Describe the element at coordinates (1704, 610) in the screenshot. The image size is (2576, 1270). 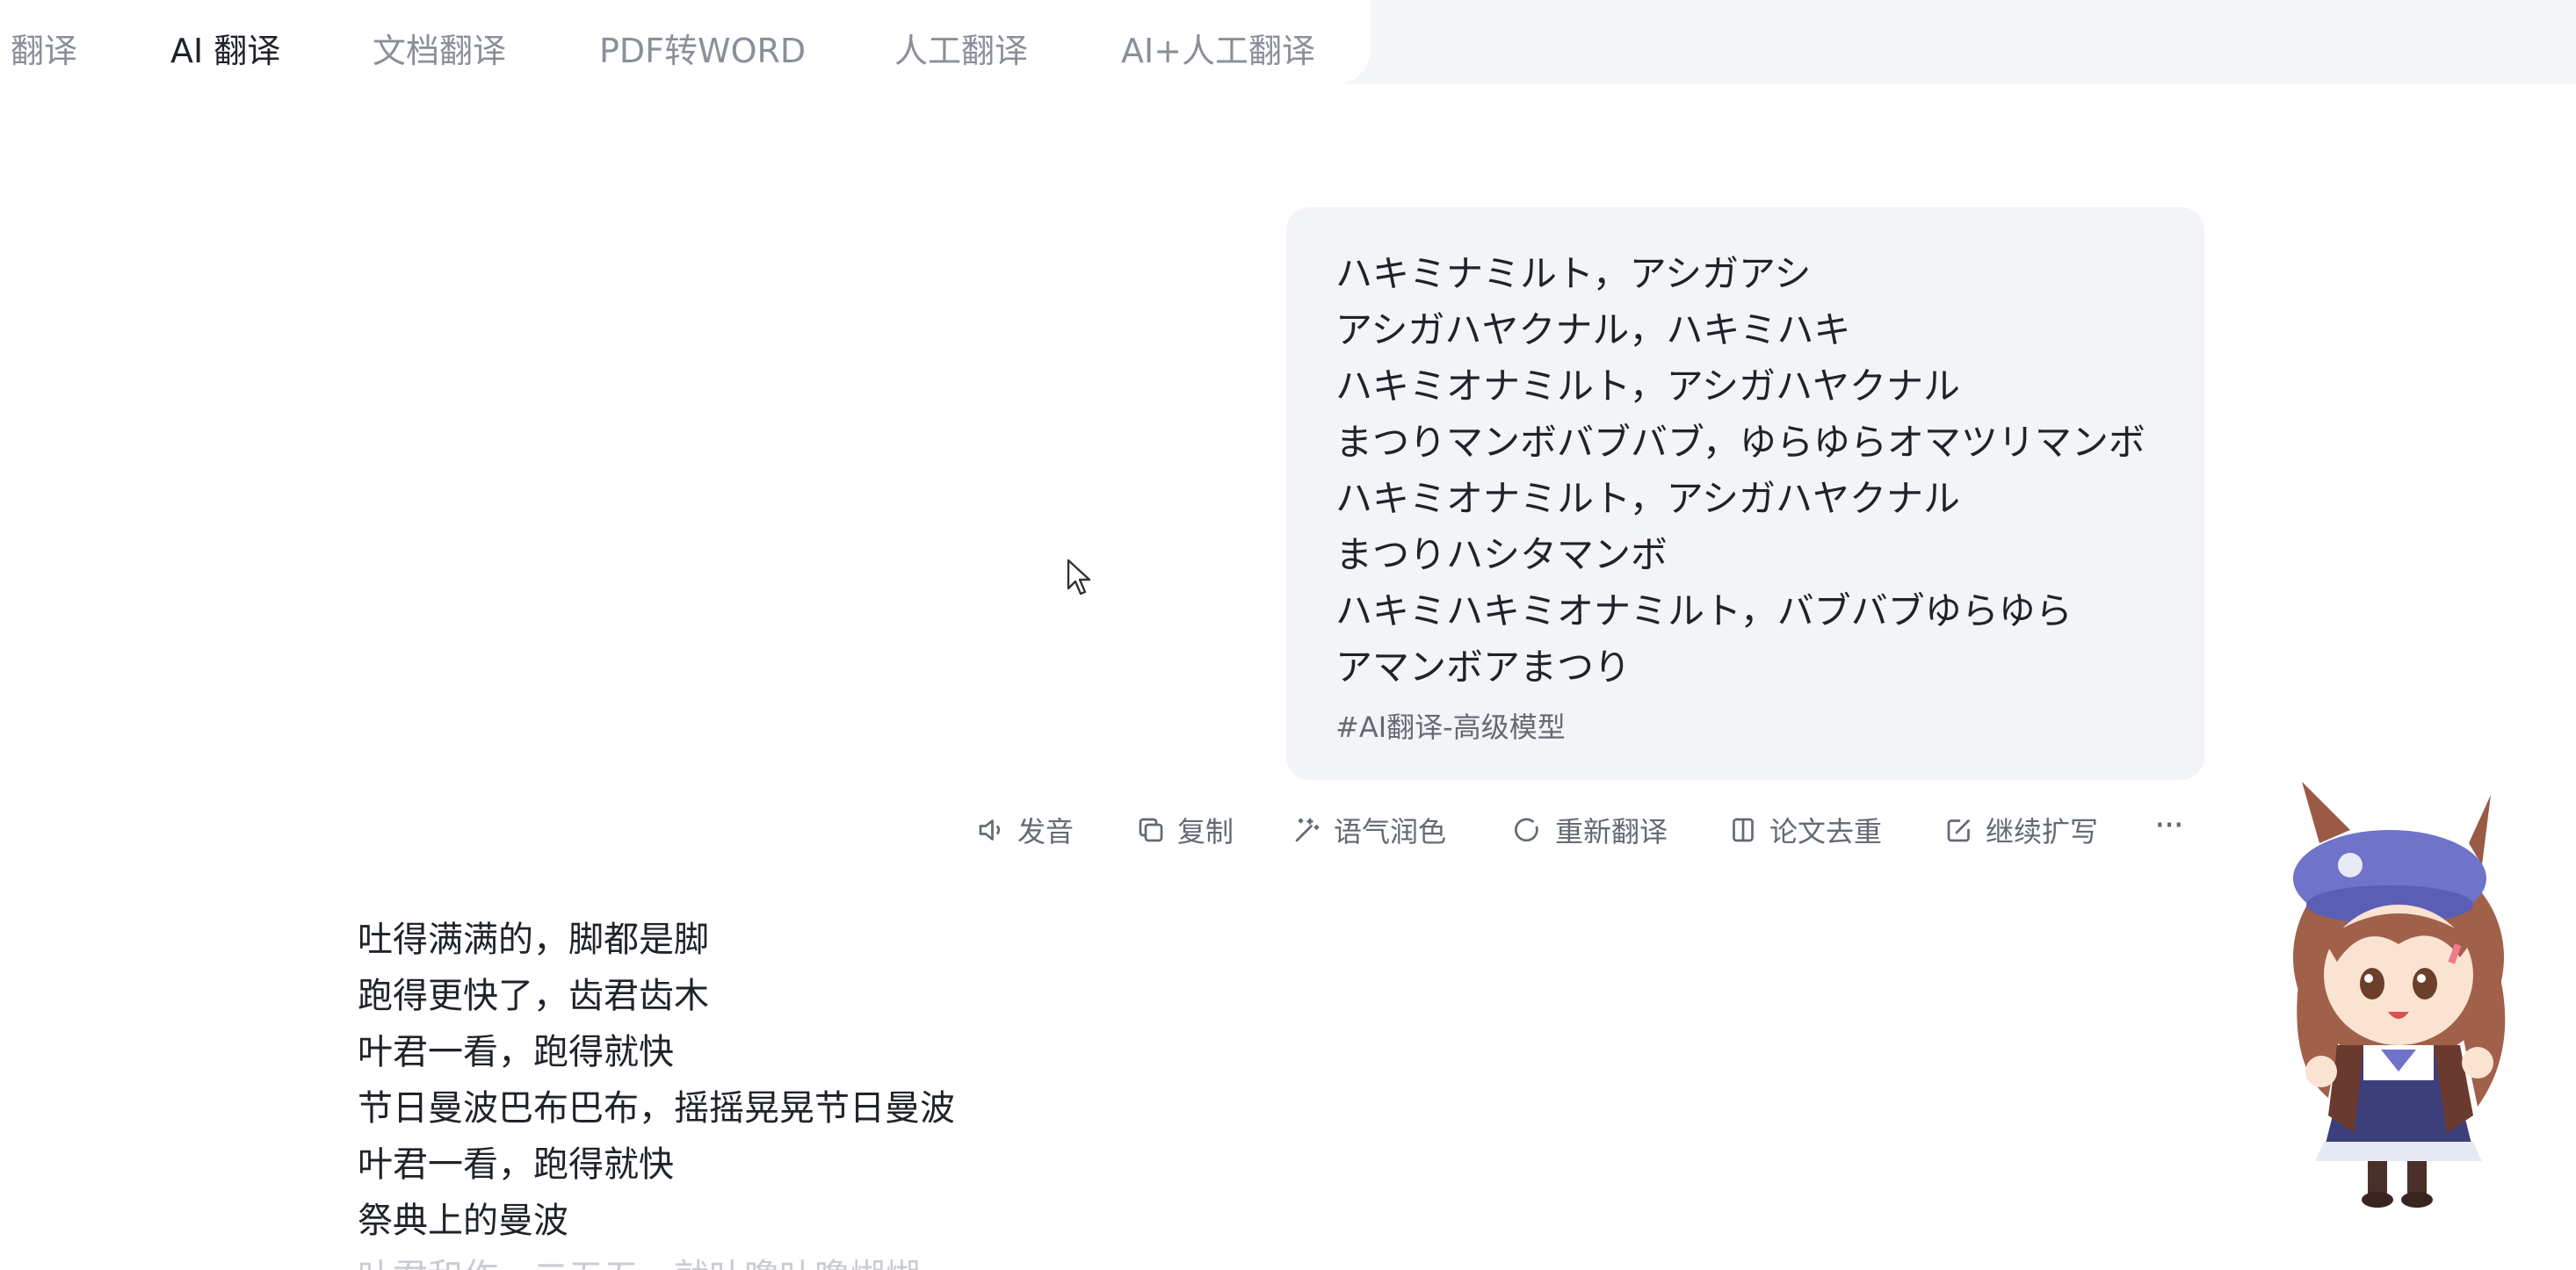
I see `source-line: ハキミハキミオナミルト，バブバブゆらゆら` at that location.